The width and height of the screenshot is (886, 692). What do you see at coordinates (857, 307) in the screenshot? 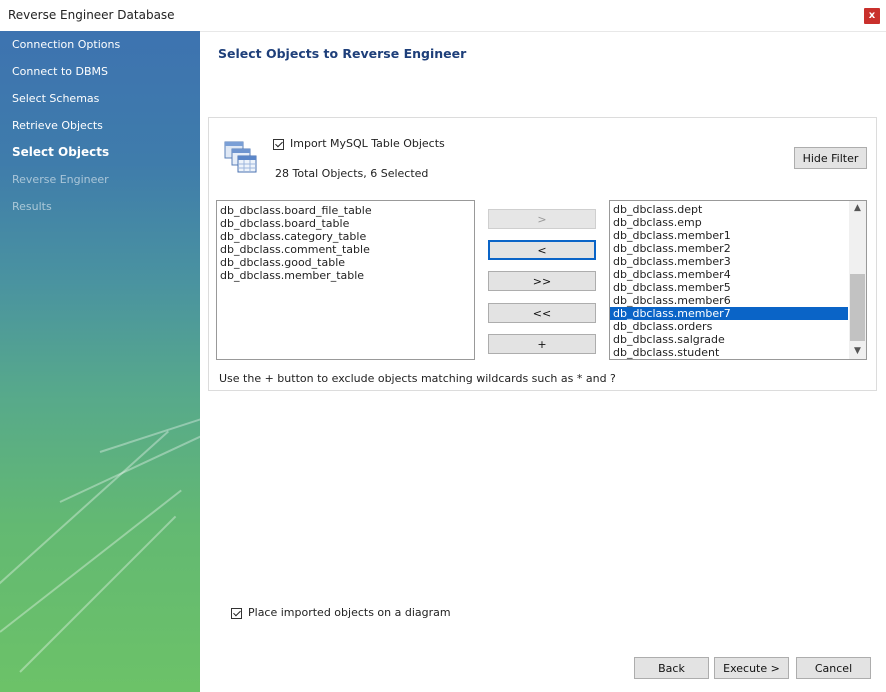
I see `scrollbar-thumb` at bounding box center [857, 307].